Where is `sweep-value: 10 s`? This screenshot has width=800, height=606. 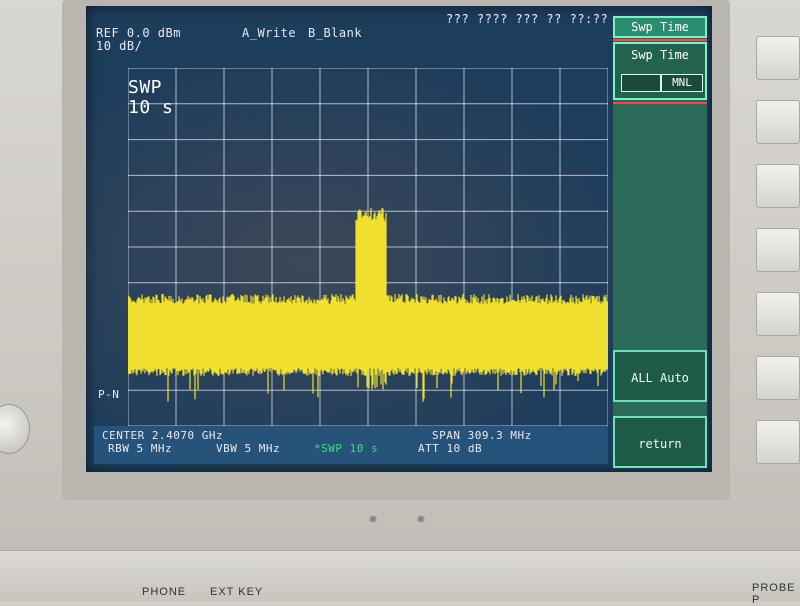 sweep-value: 10 s is located at coordinates (151, 107).